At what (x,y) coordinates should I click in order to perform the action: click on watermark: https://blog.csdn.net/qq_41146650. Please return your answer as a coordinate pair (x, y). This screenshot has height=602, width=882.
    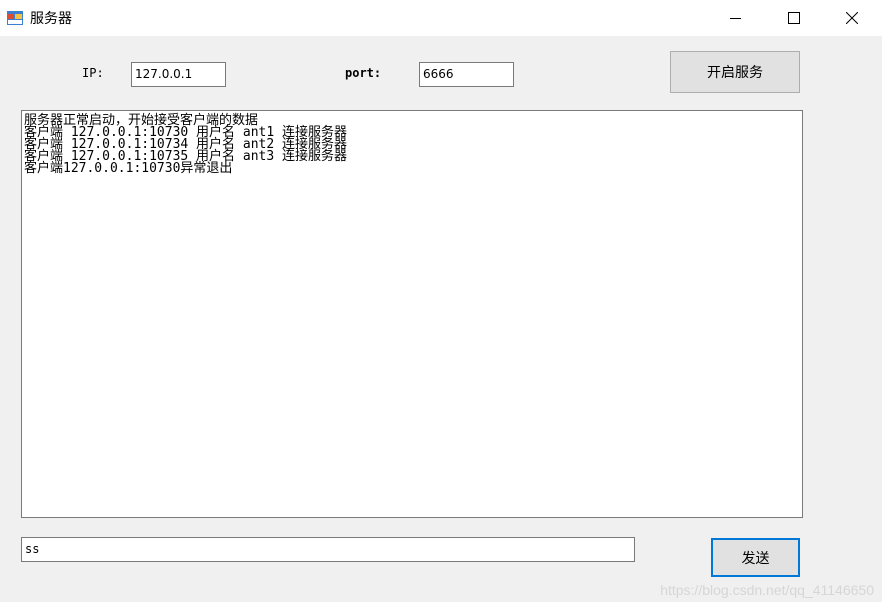
    Looking at the image, I should click on (767, 590).